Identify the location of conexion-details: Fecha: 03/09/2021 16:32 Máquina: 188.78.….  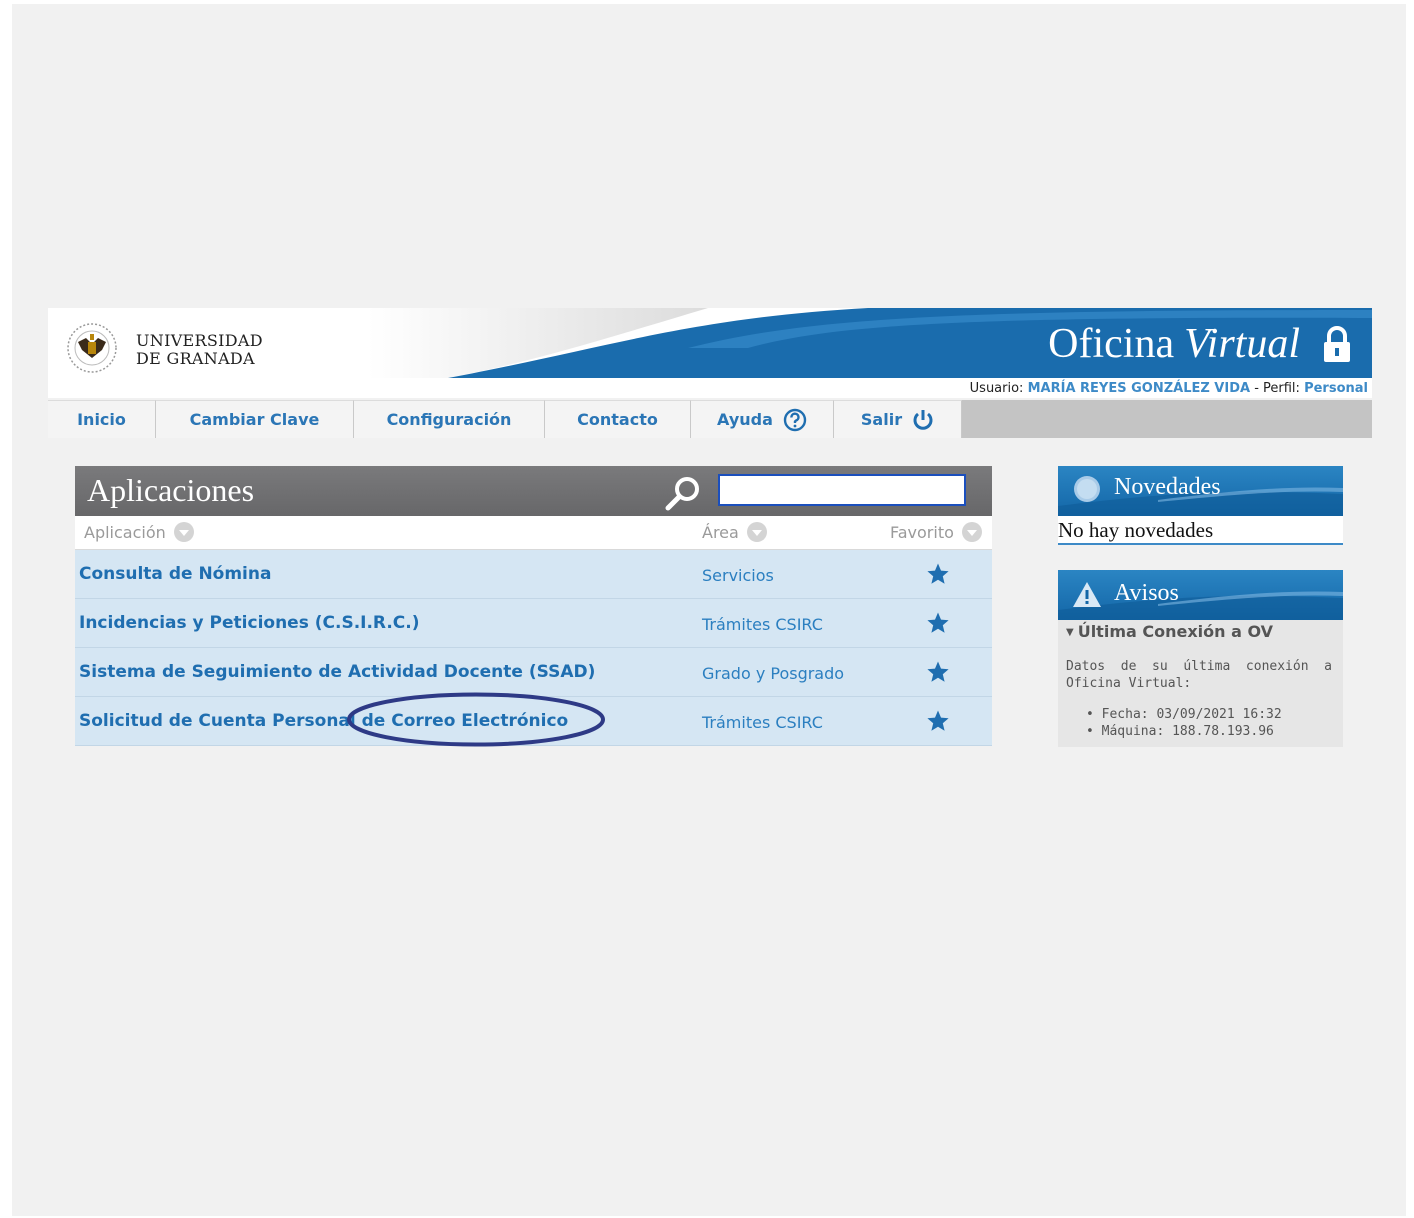
(1184, 723).